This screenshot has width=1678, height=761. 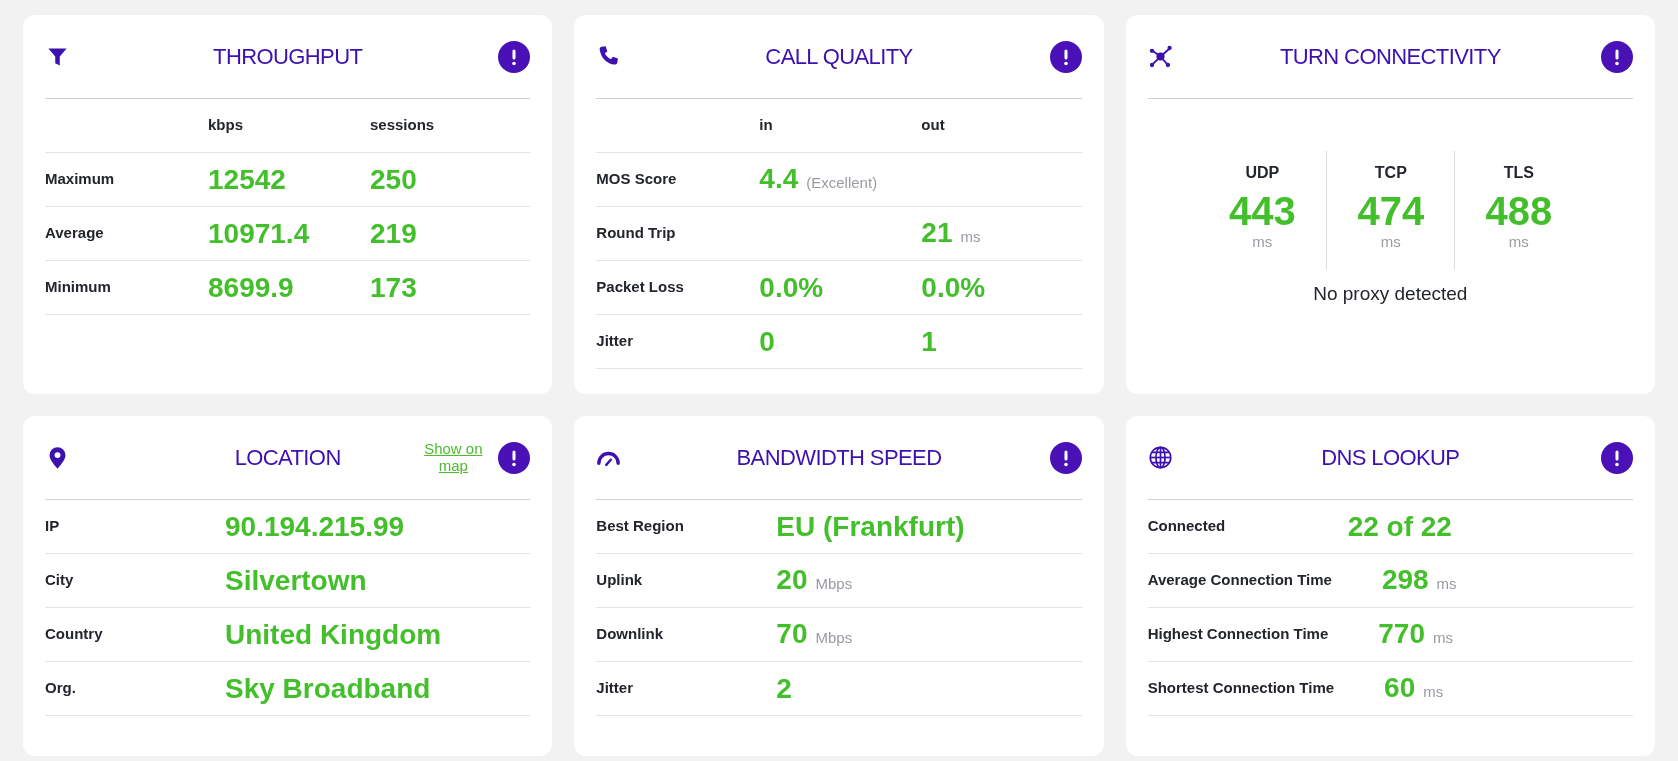 I want to click on metric-value: 250, so click(x=393, y=179).